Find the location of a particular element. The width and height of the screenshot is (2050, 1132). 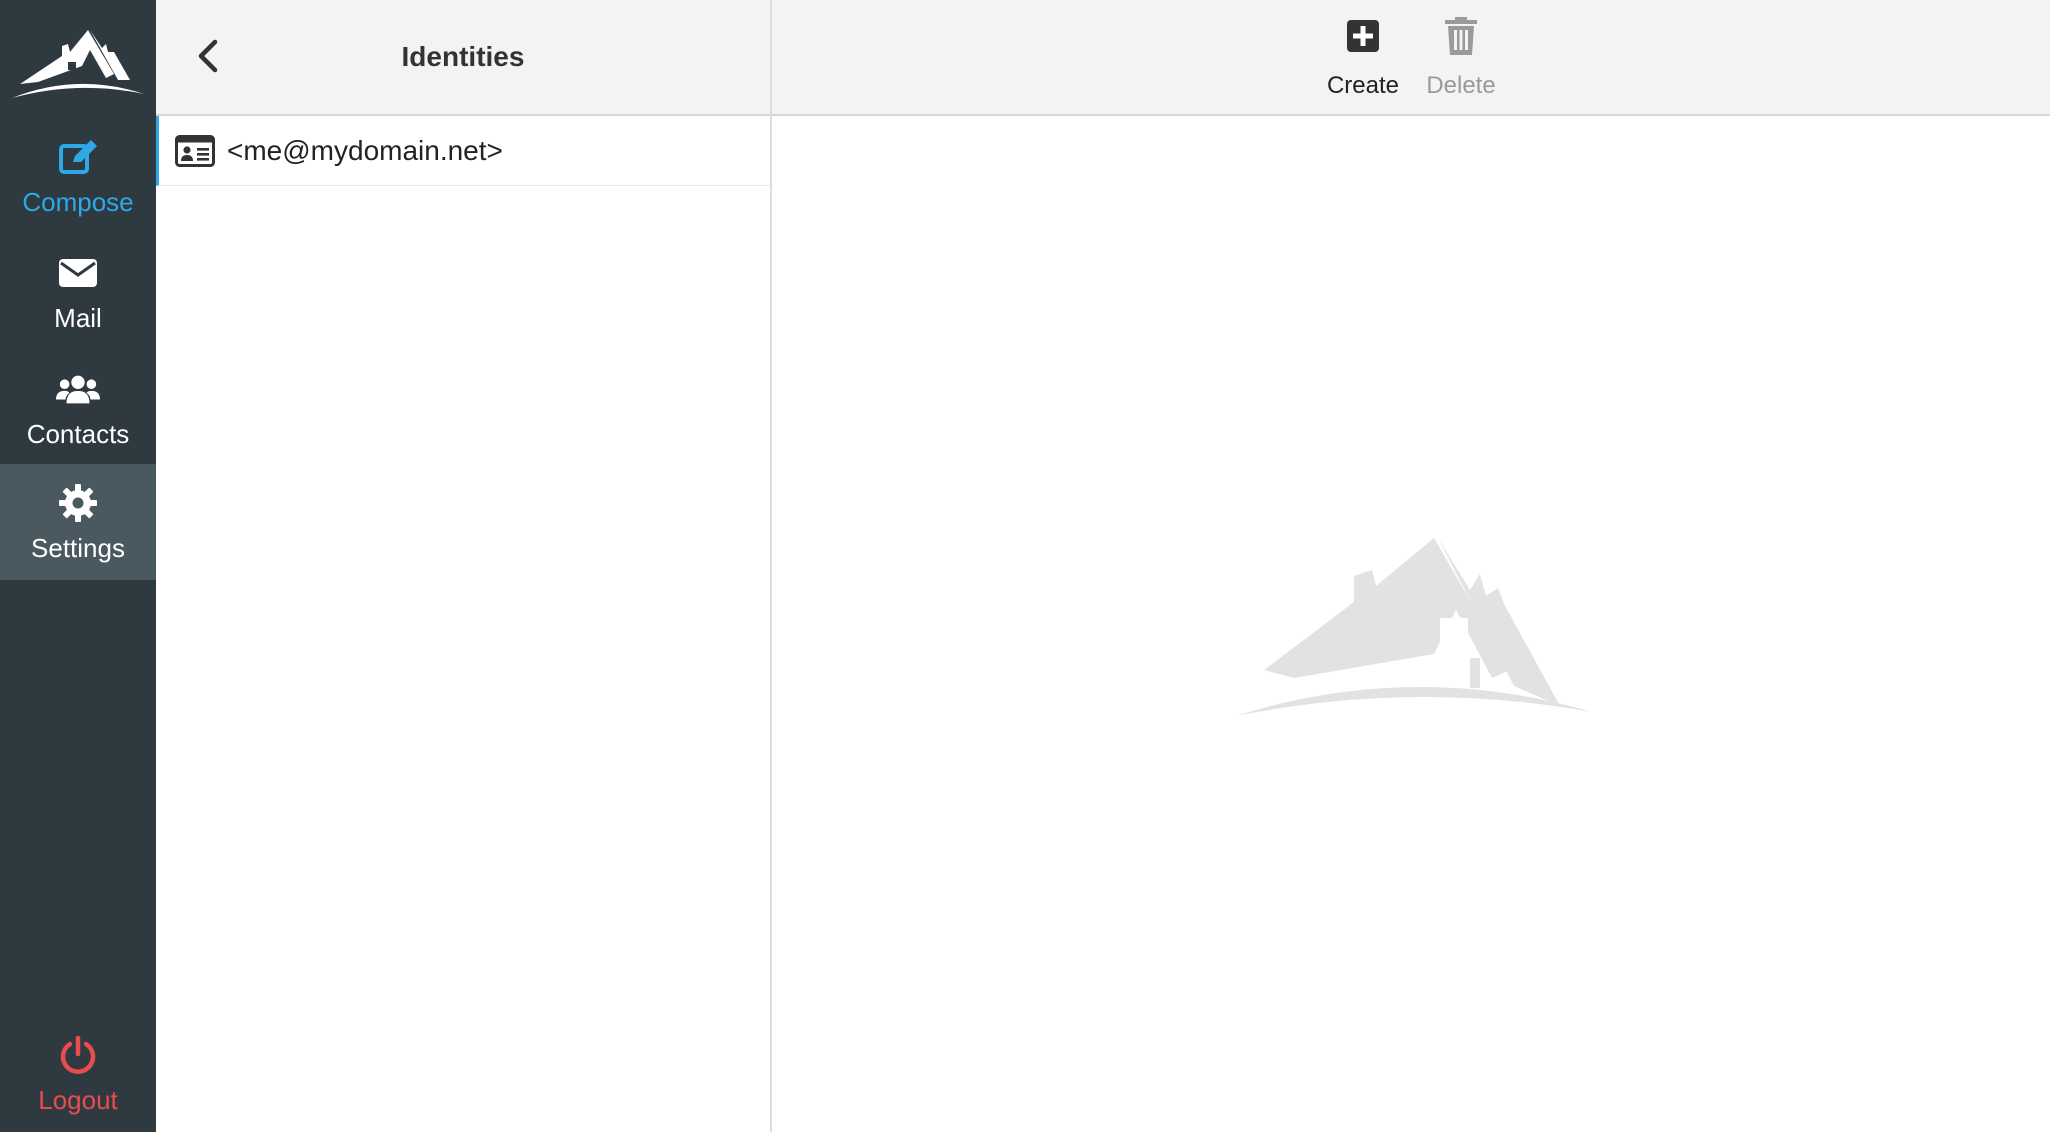

nav-compose: Compose is located at coordinates (78, 176).